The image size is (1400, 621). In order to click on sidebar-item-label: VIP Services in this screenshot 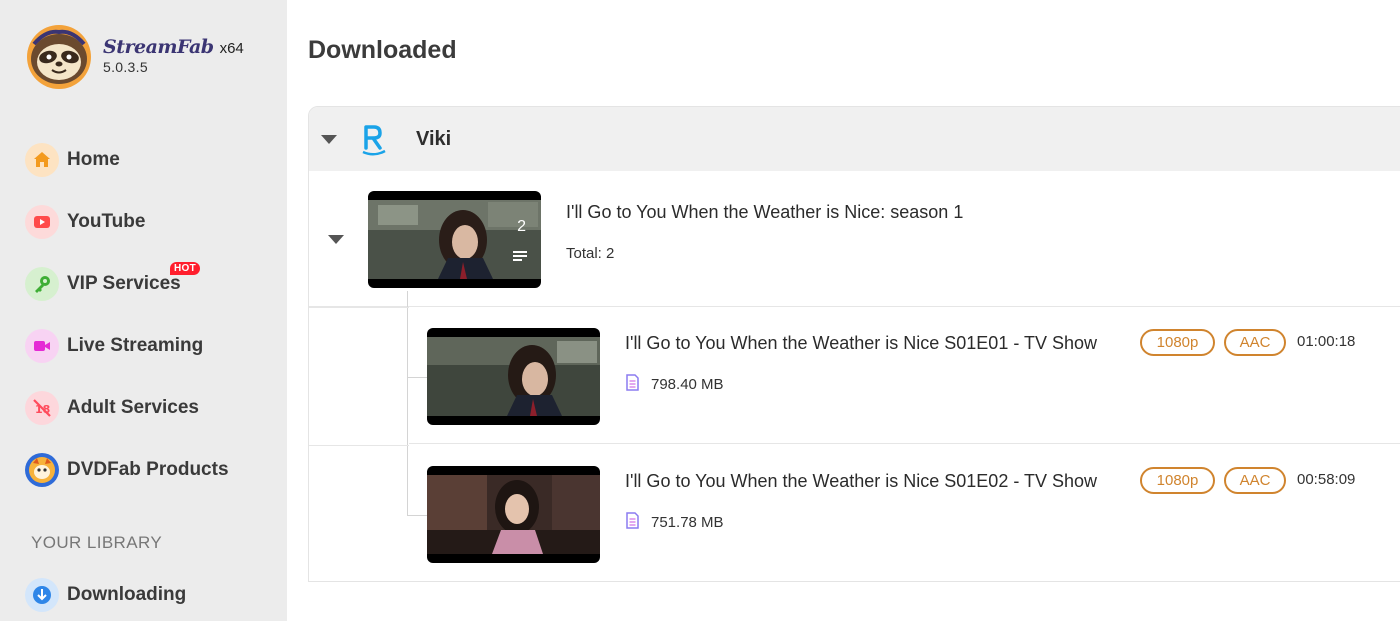, I will do `click(124, 283)`.